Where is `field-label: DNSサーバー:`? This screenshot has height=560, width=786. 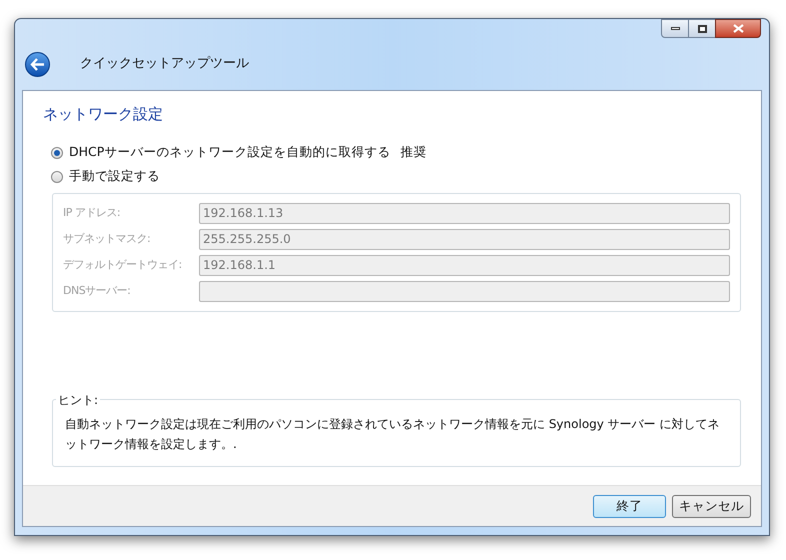
field-label: DNSサーバー: is located at coordinates (97, 290).